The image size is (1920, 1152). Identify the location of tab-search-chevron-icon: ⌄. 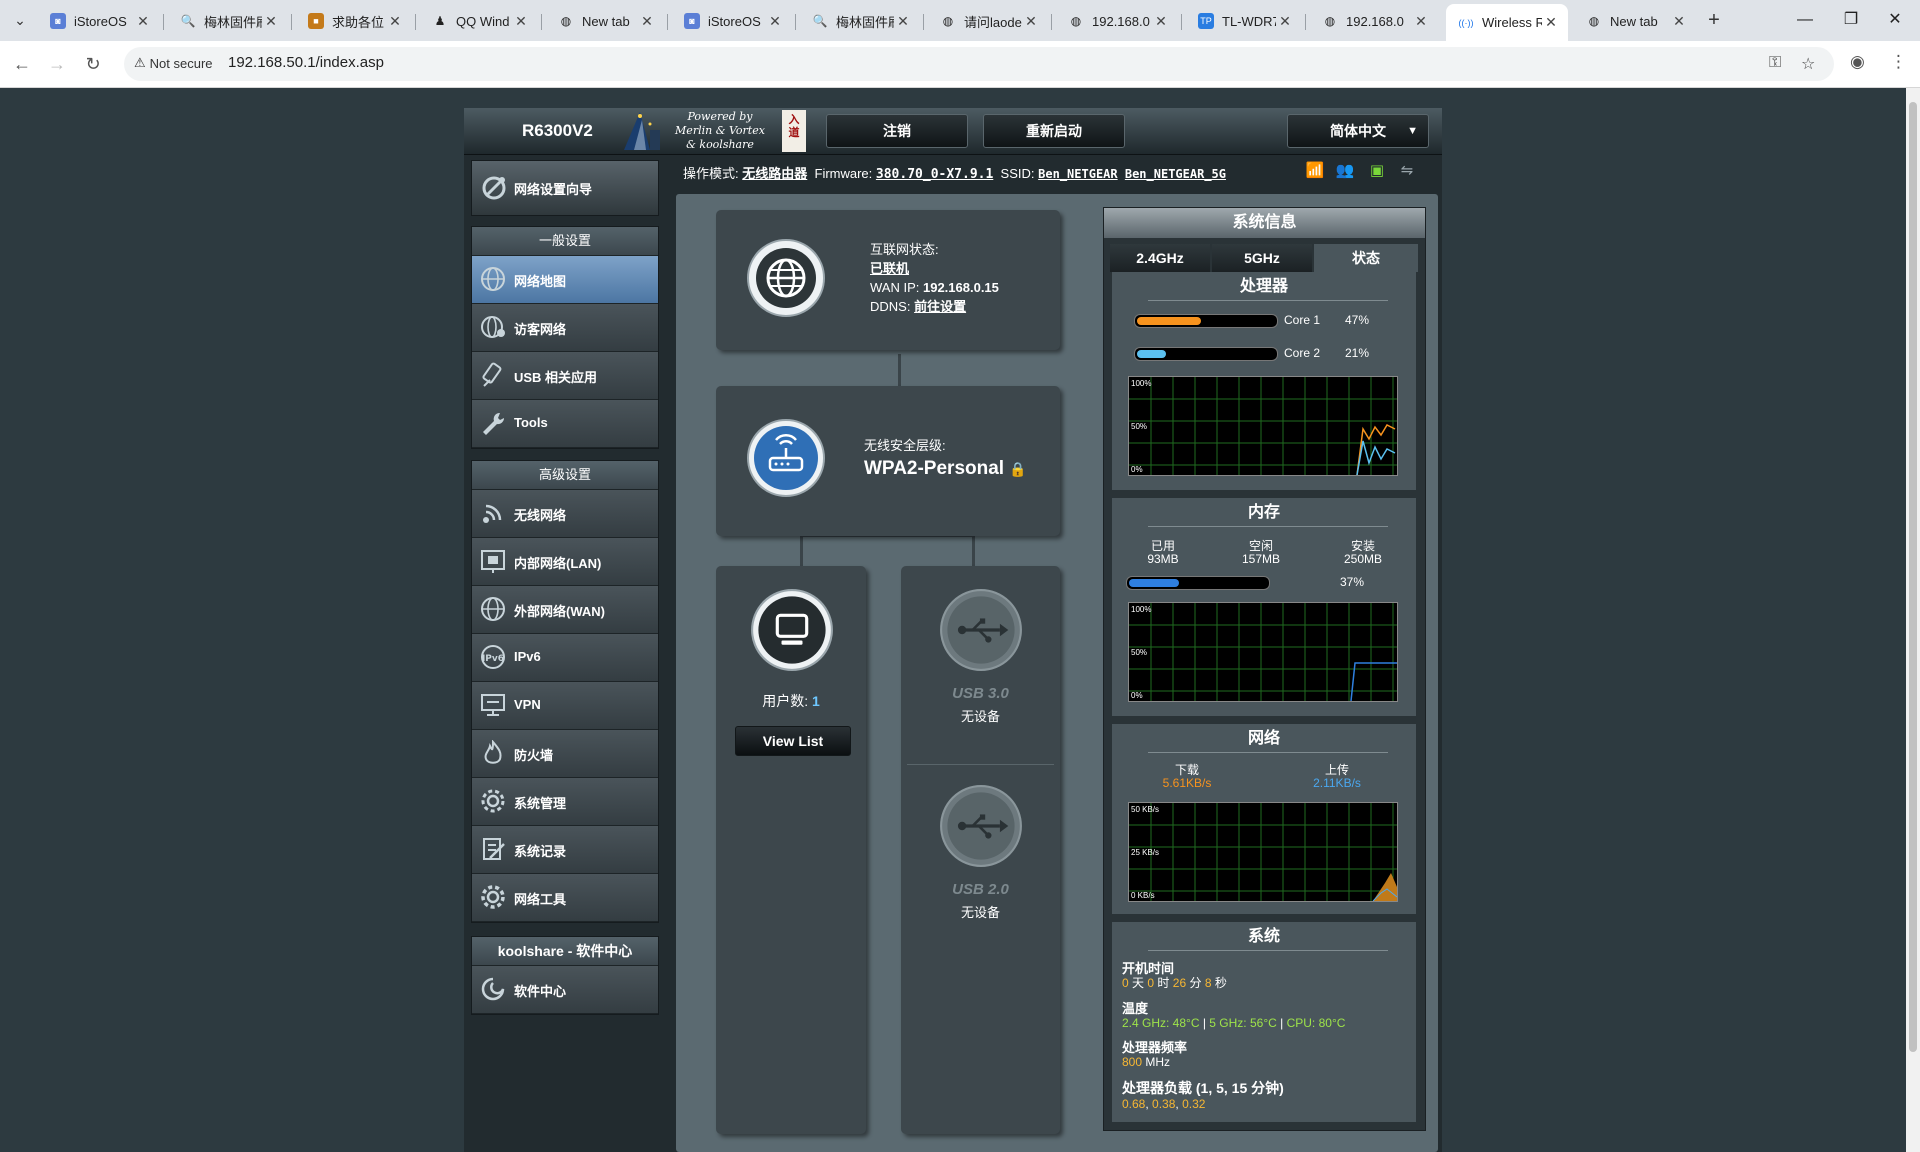
(20, 20).